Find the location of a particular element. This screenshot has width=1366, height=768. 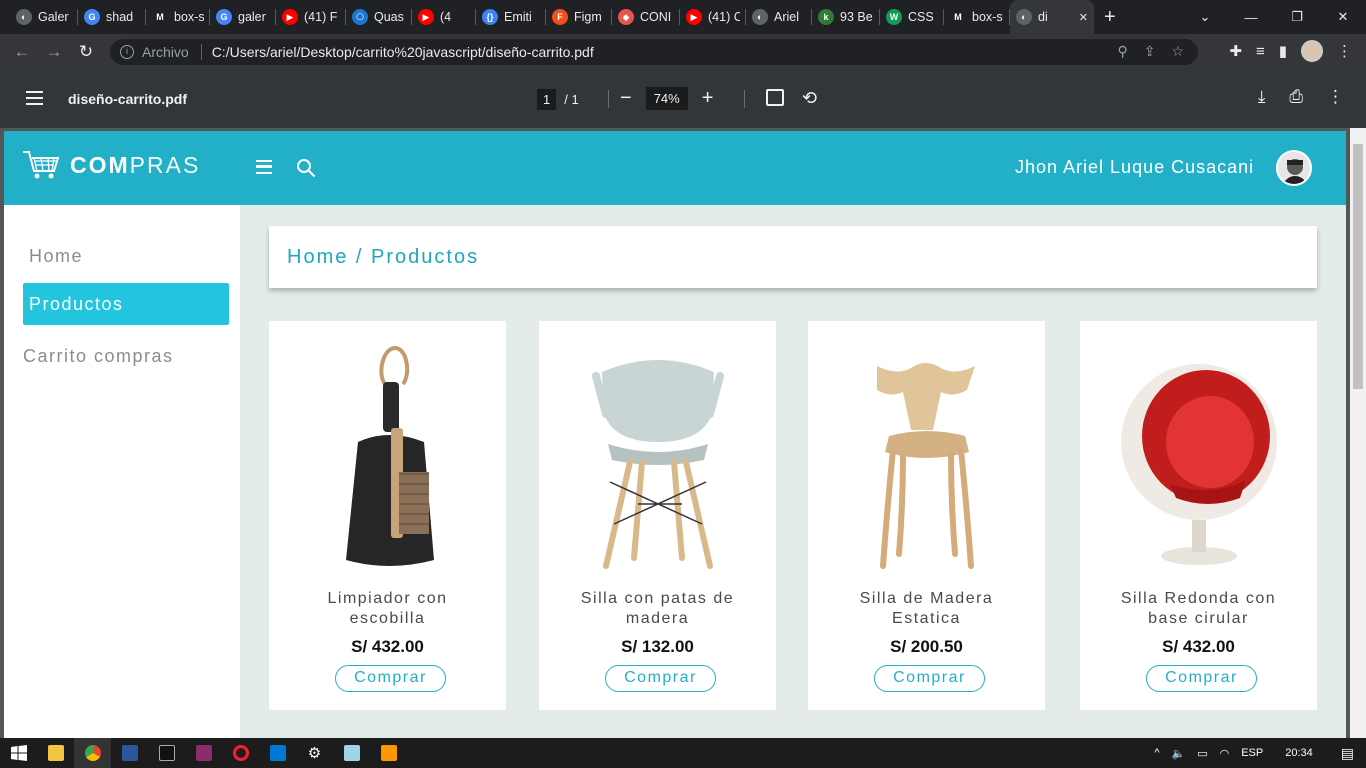

back-button: ← is located at coordinates (22, 52).